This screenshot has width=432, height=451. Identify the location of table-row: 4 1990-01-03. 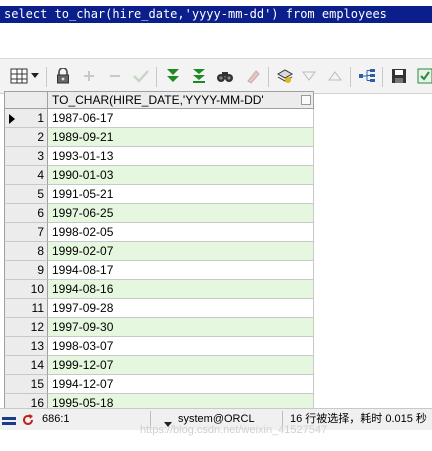
(159, 175).